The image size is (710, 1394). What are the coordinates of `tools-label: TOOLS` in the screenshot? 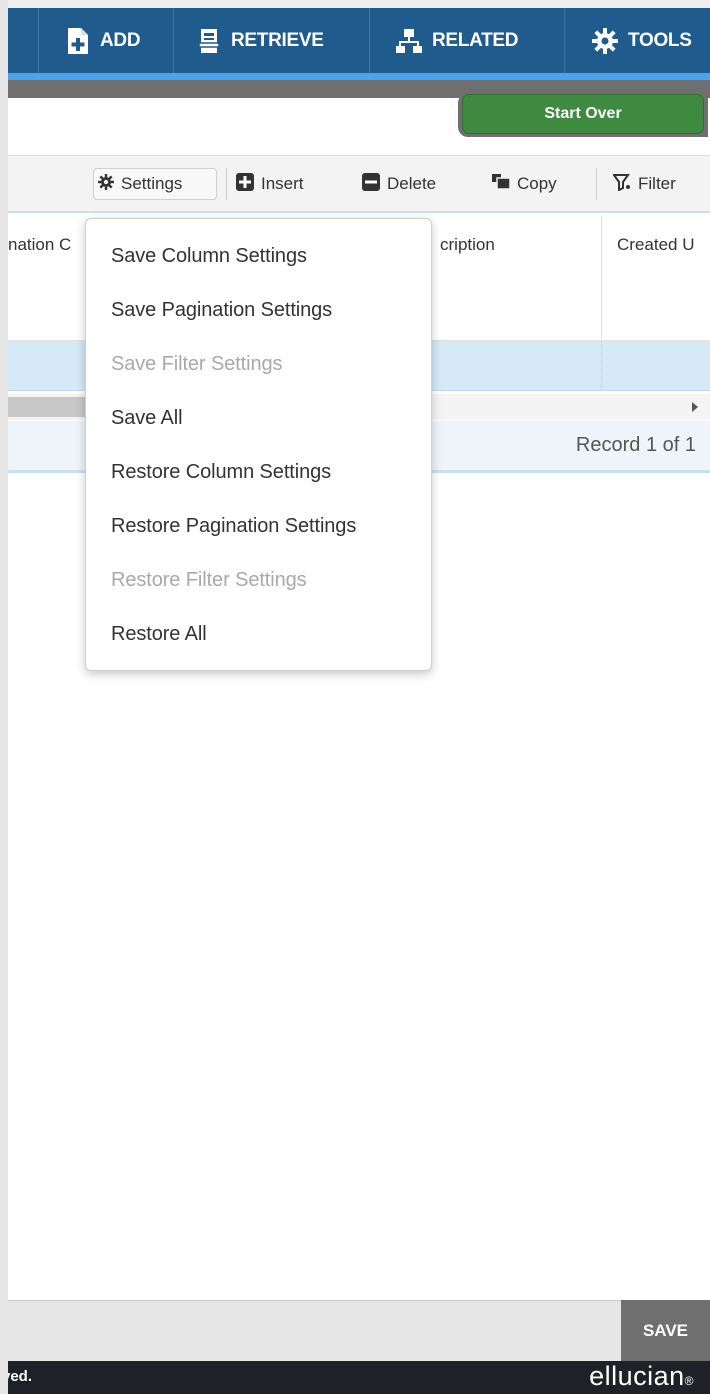 It's located at (660, 40).